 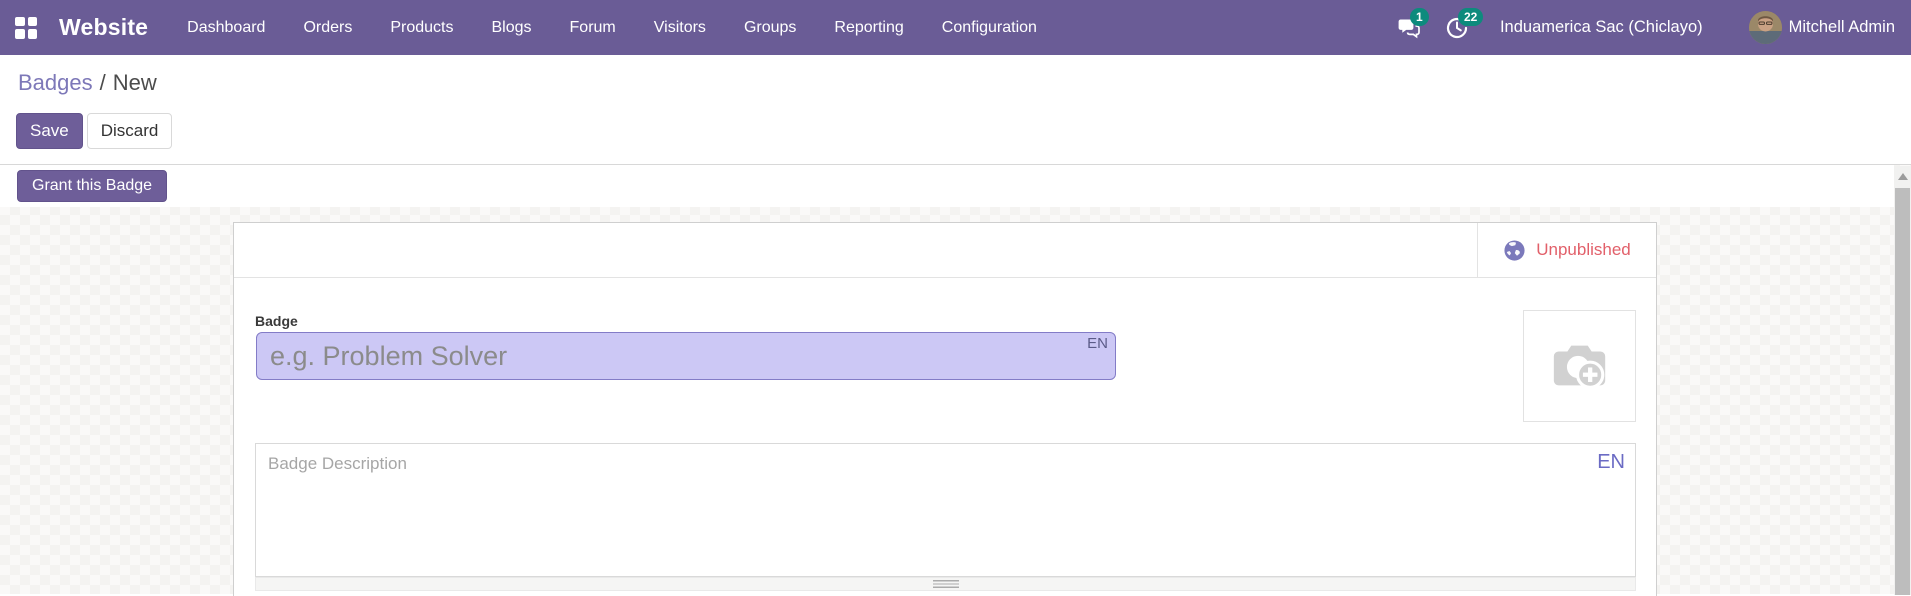 I want to click on menu-item-visitors: Visitors, so click(x=680, y=27).